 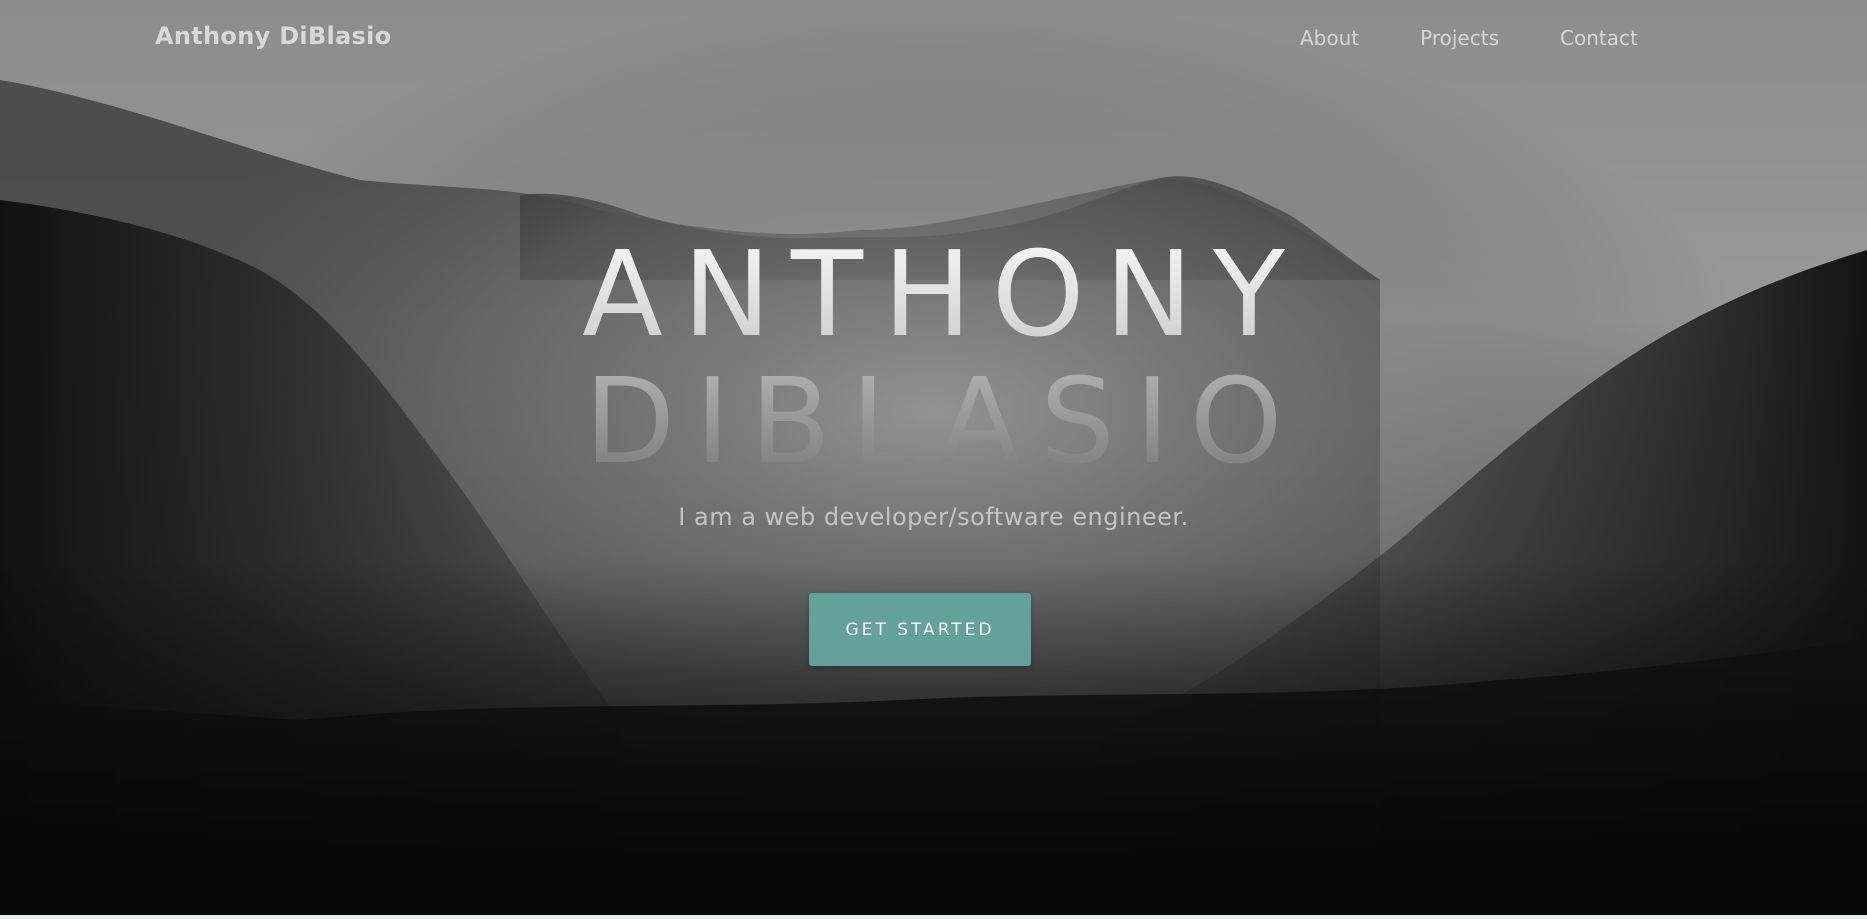 I want to click on navbar: Anthony DiBlasio About Projects Contact, so click(x=933, y=38).